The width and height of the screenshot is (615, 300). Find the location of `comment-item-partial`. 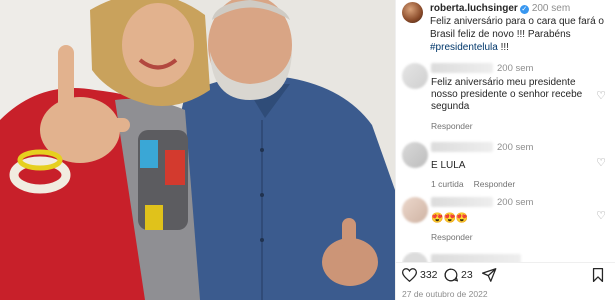

comment-item-partial is located at coordinates (507, 257).